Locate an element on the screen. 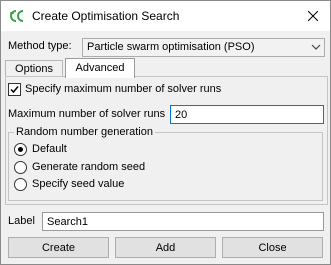 The width and height of the screenshot is (331, 265). create-button-label: Create is located at coordinates (58, 247).